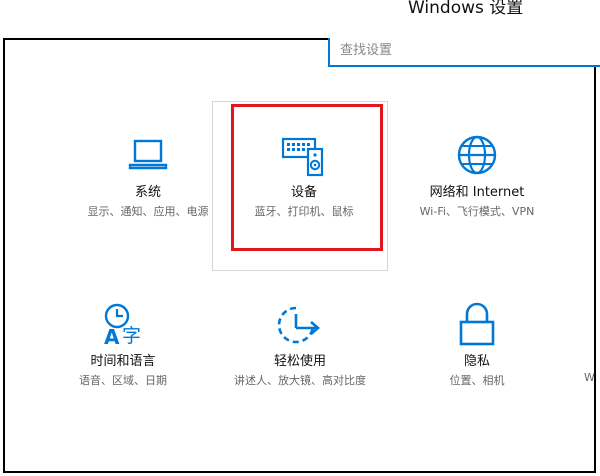  Describe the element at coordinates (303, 192) in the screenshot. I see `tile-title: 设备` at that location.